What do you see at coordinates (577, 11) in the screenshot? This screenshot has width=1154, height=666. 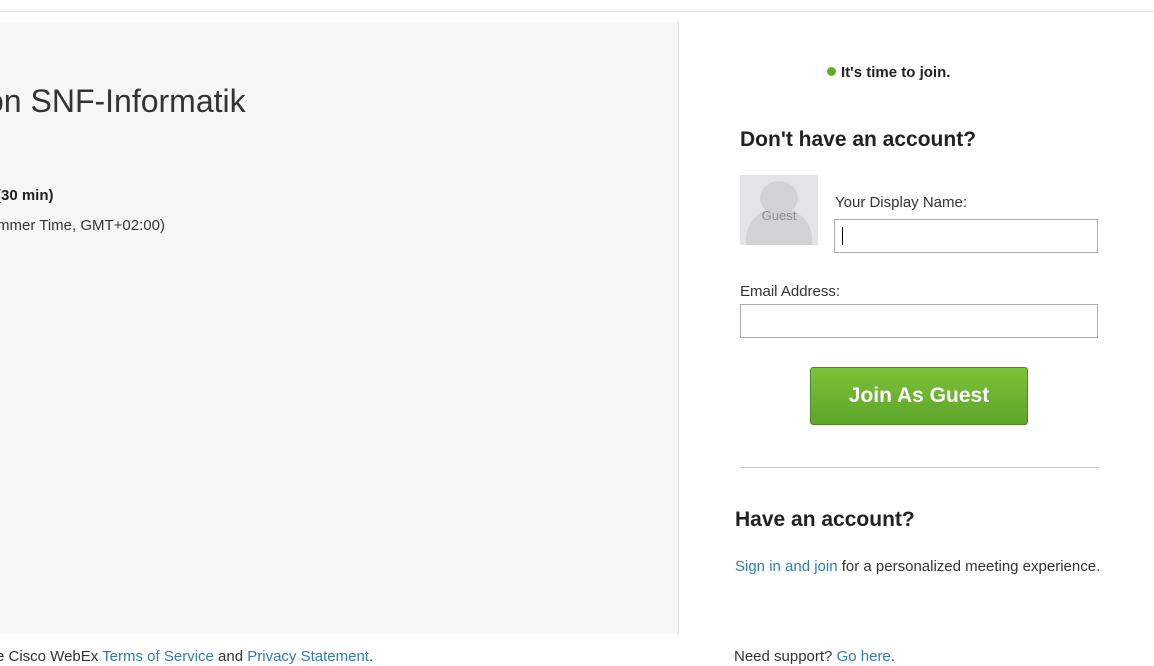 I see `top-rule` at bounding box center [577, 11].